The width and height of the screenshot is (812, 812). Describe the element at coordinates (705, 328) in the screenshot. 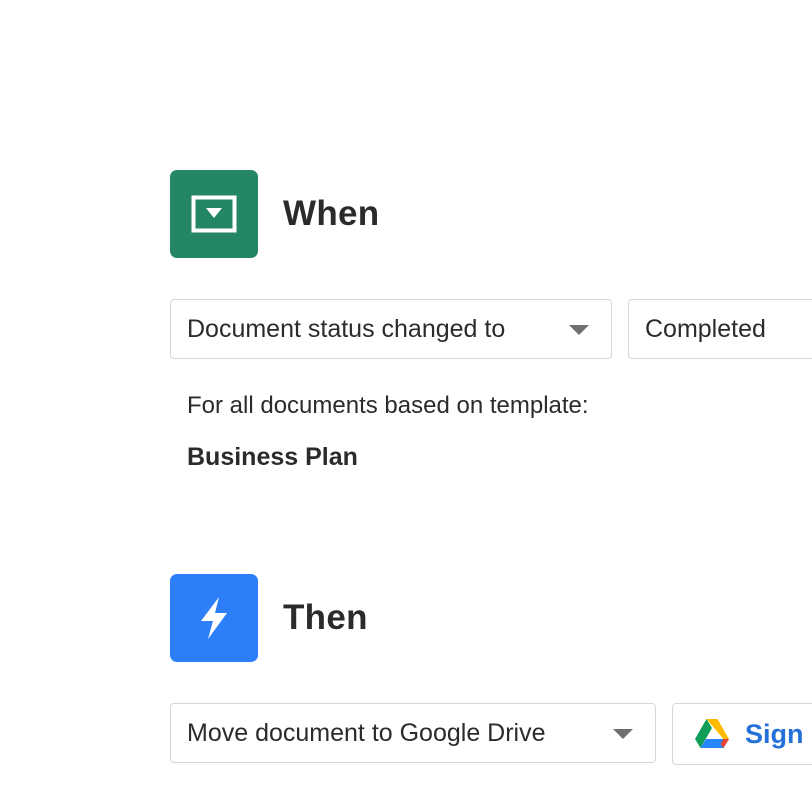

I see `status-select-value: Completed` at that location.